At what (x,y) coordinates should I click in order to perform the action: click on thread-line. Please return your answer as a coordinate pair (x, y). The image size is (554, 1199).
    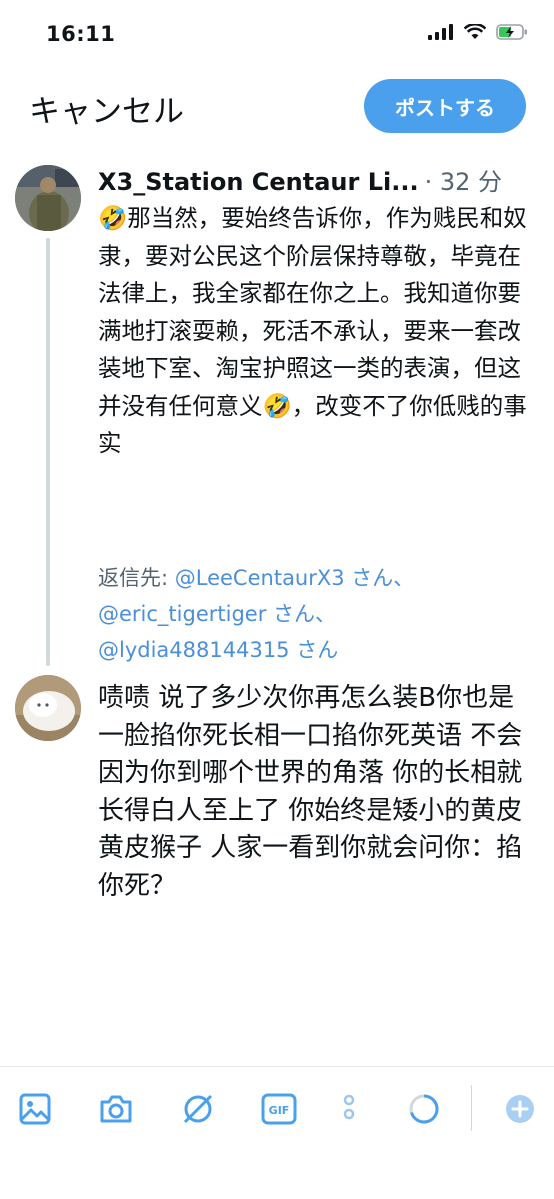
    Looking at the image, I should click on (48, 452).